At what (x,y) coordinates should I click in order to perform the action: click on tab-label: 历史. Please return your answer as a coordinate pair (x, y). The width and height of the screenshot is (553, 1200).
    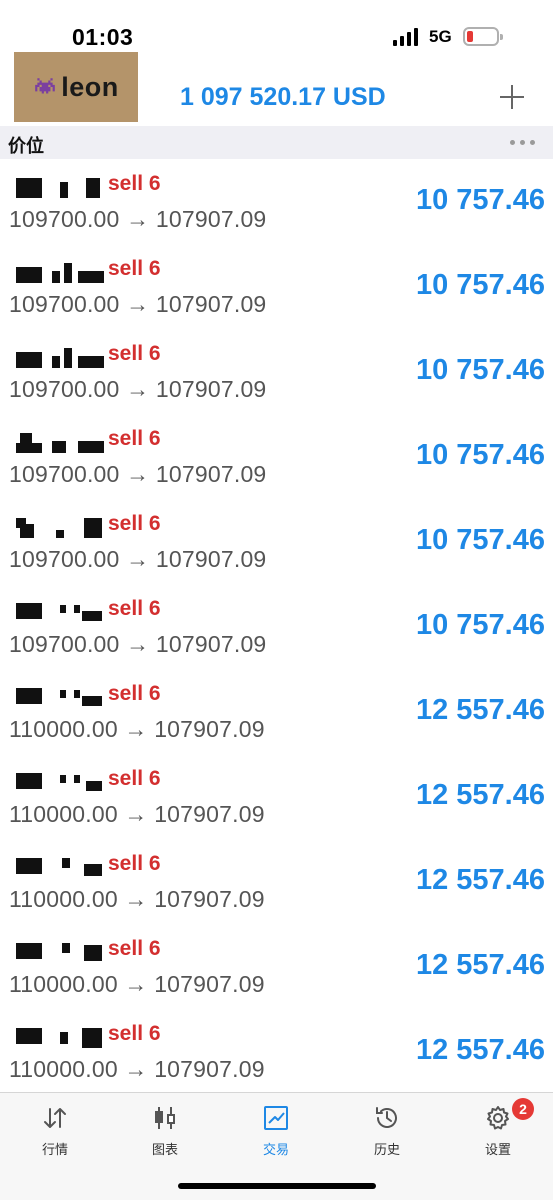
    Looking at the image, I should click on (386, 1149).